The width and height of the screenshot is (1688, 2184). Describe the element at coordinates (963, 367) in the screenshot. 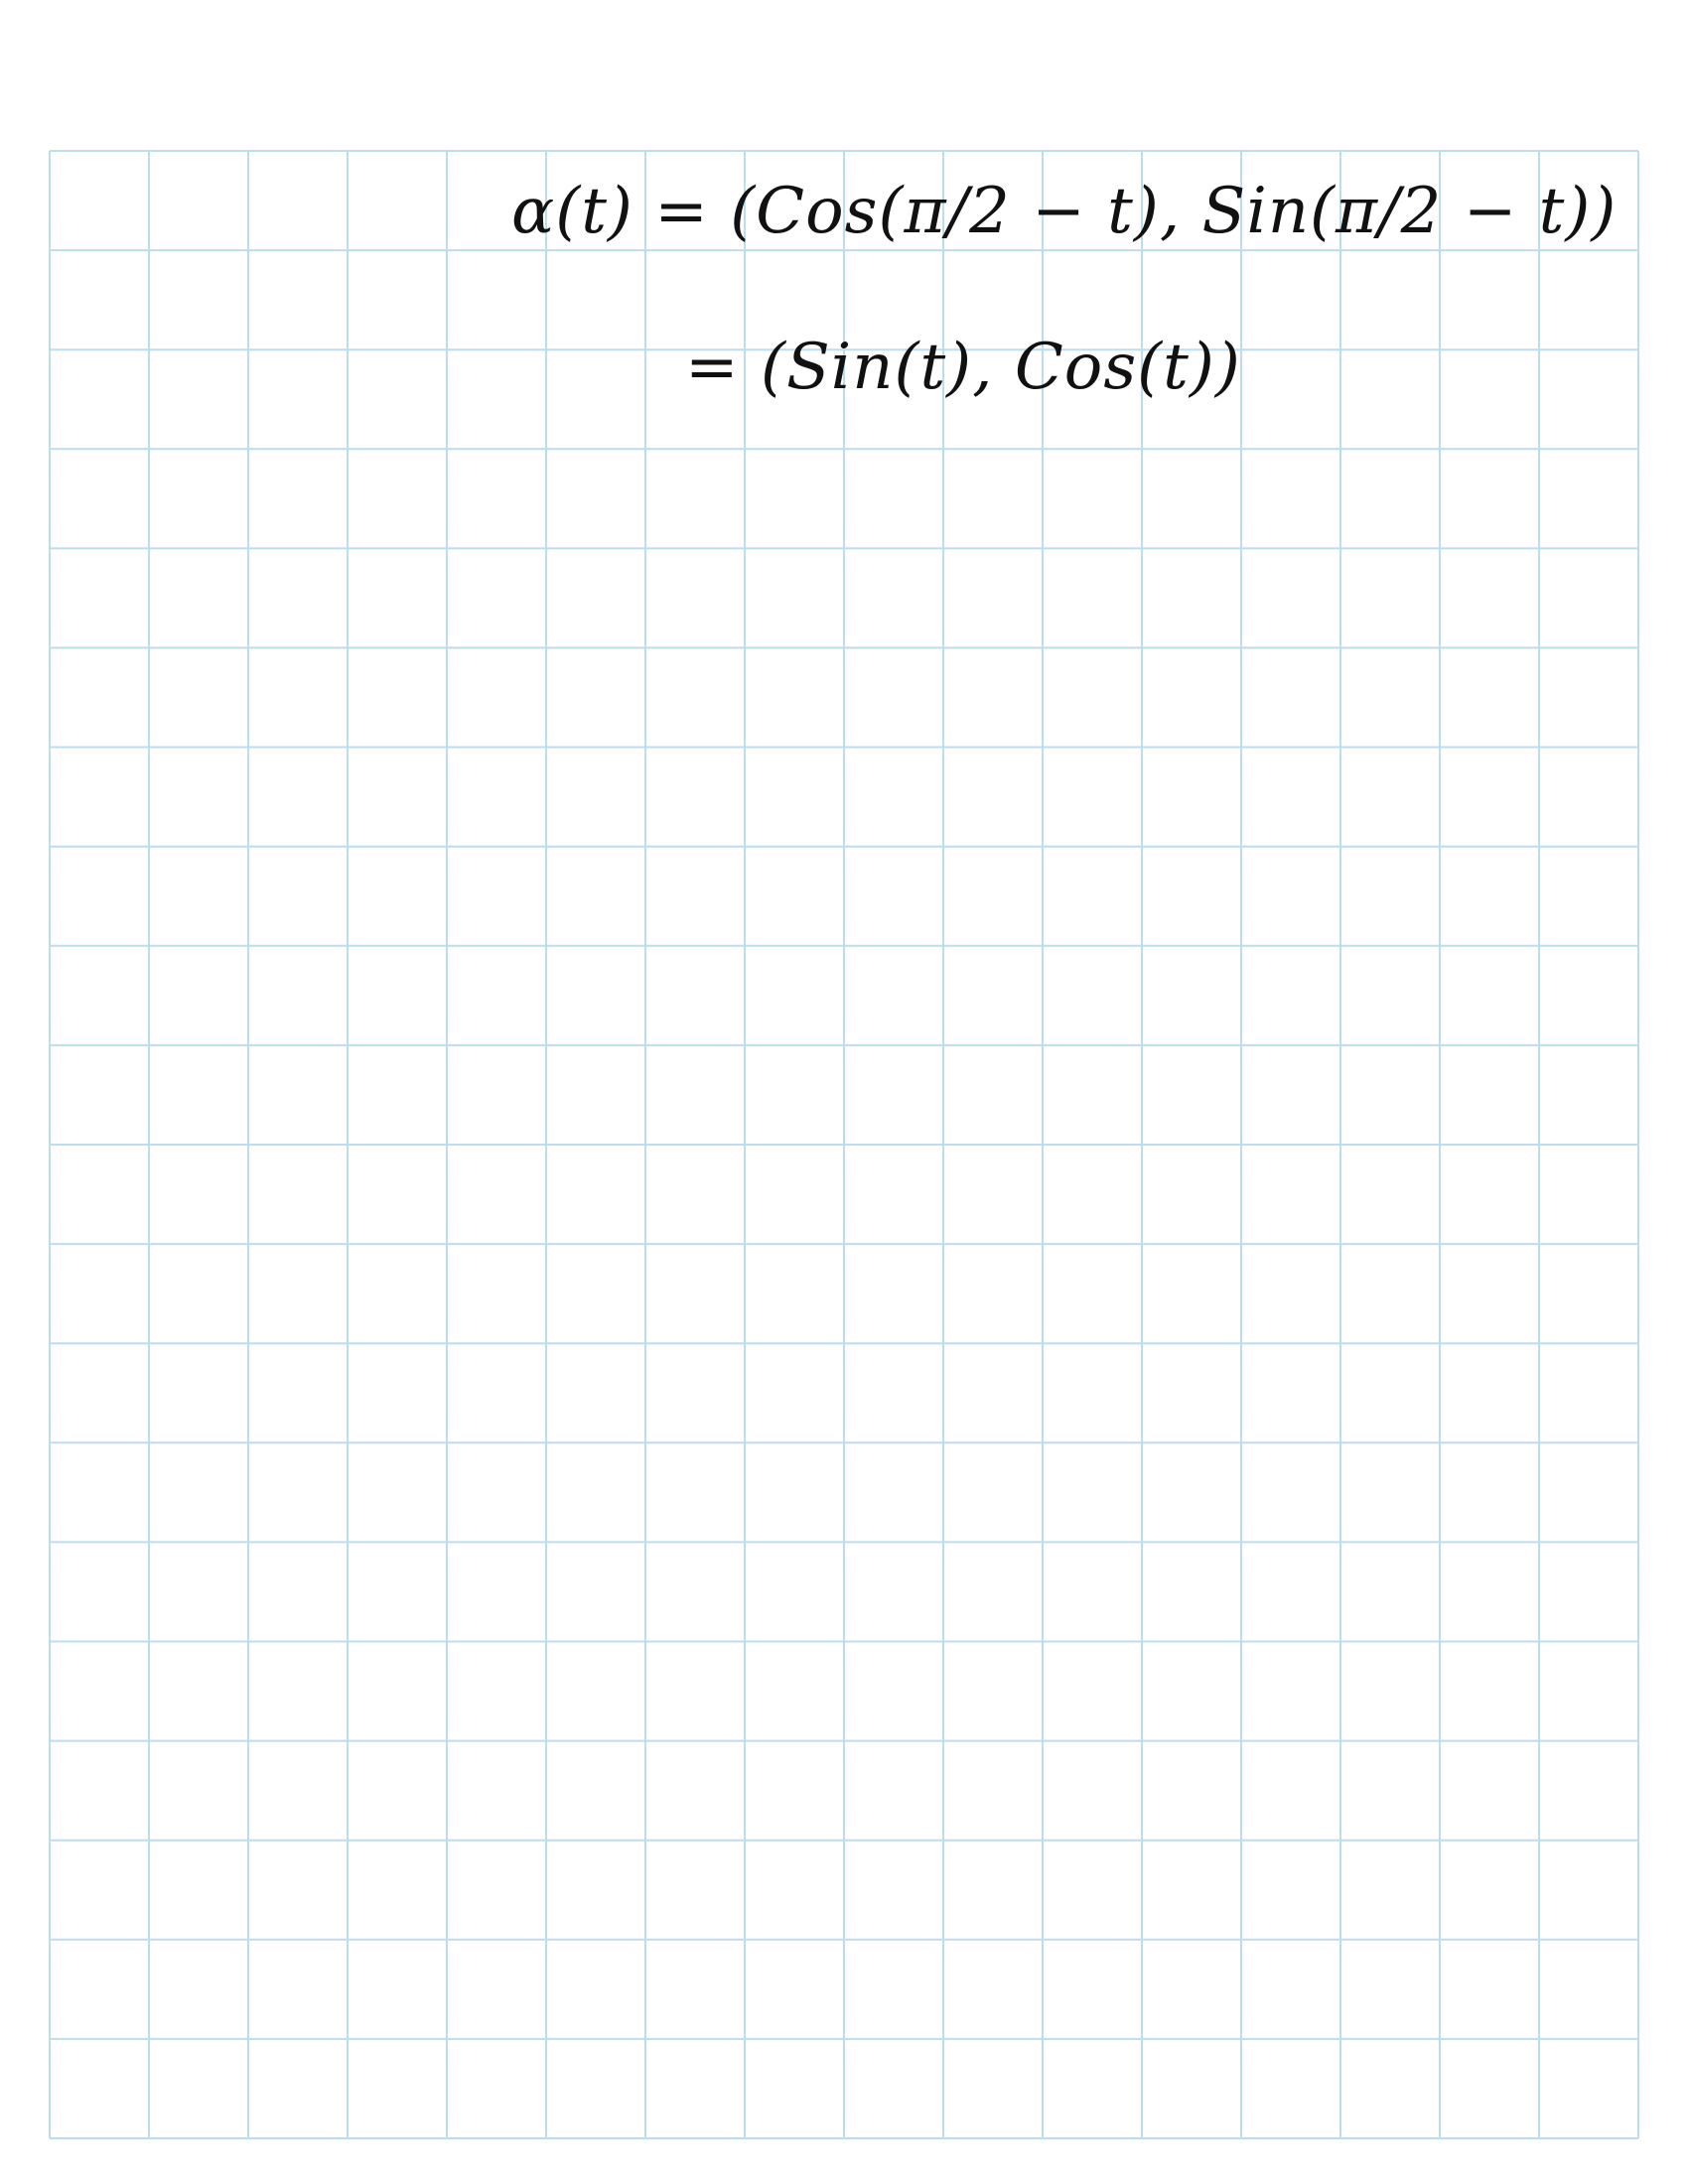

I see `equation-line-2: = (Sin(t), Cos(t))` at that location.